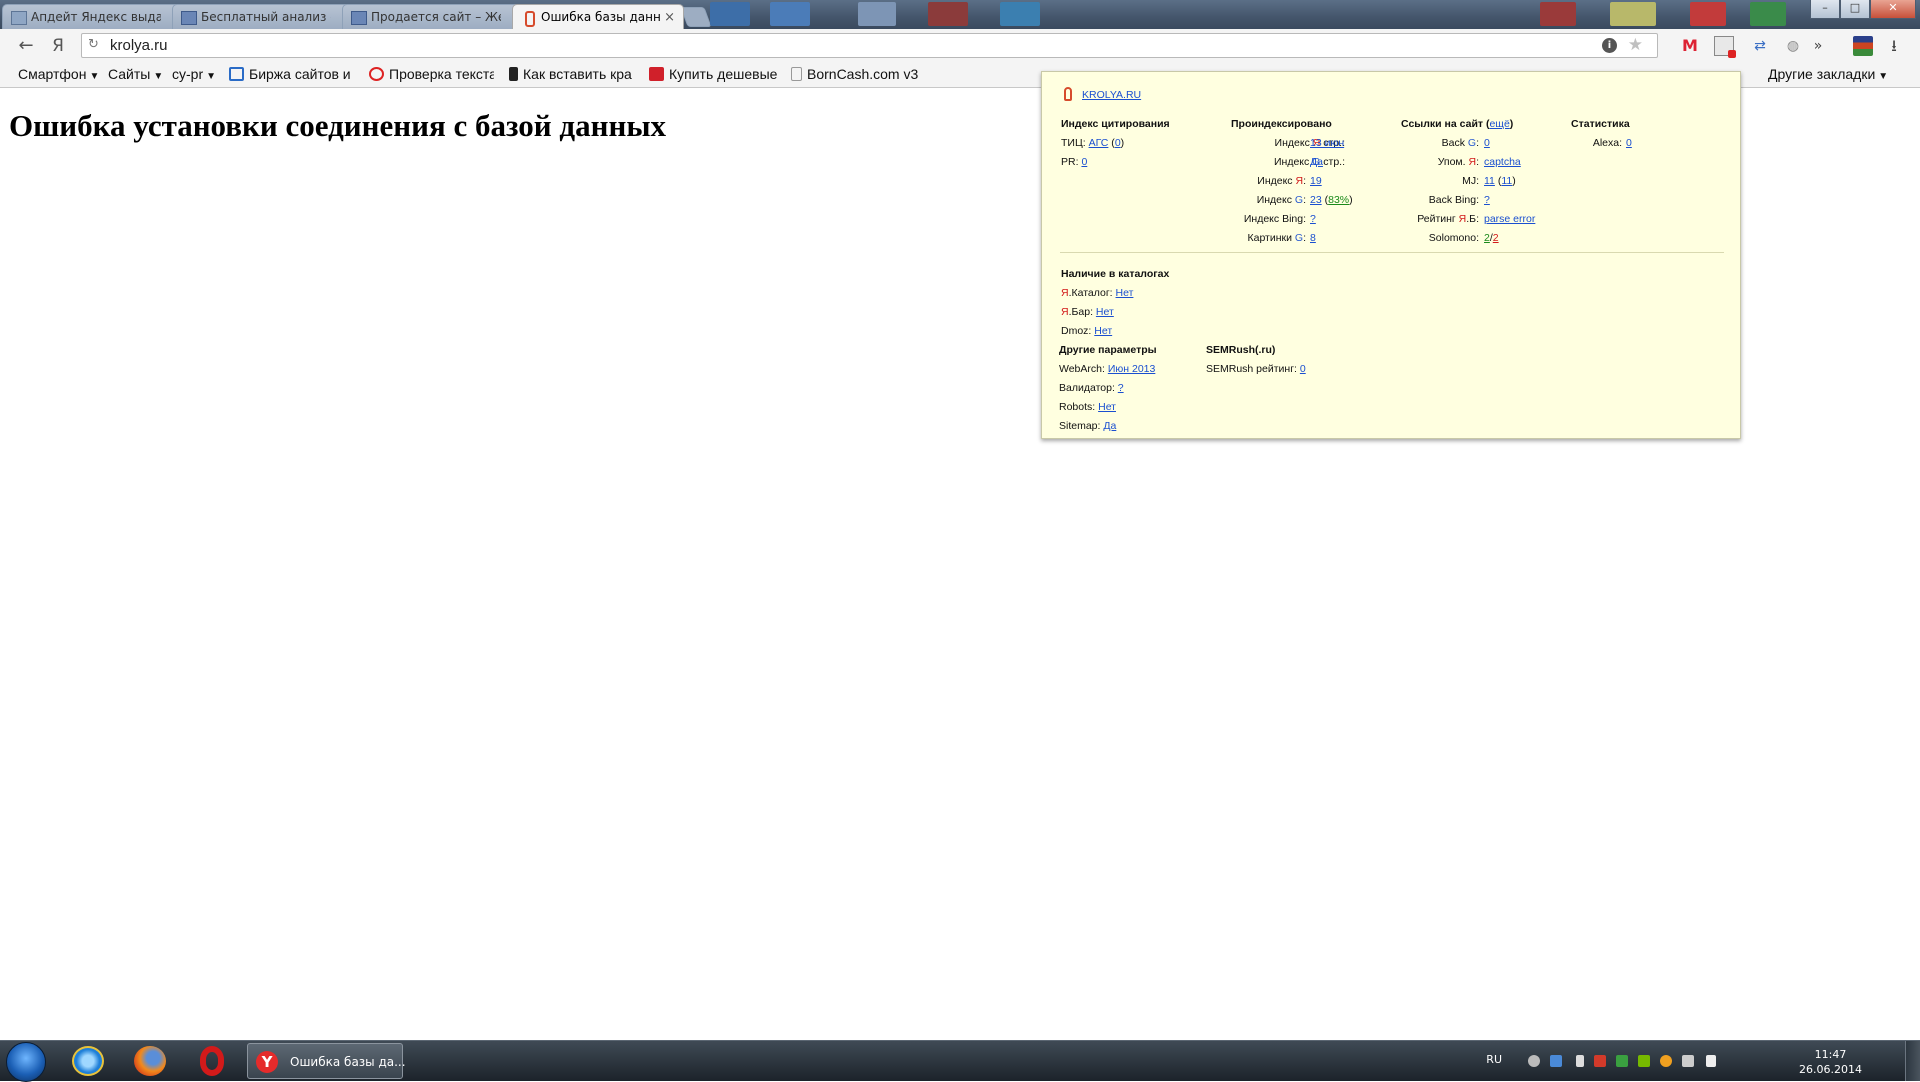 The height and width of the screenshot is (1082, 1920). I want to click on pr-value: 0, so click(1084, 162).